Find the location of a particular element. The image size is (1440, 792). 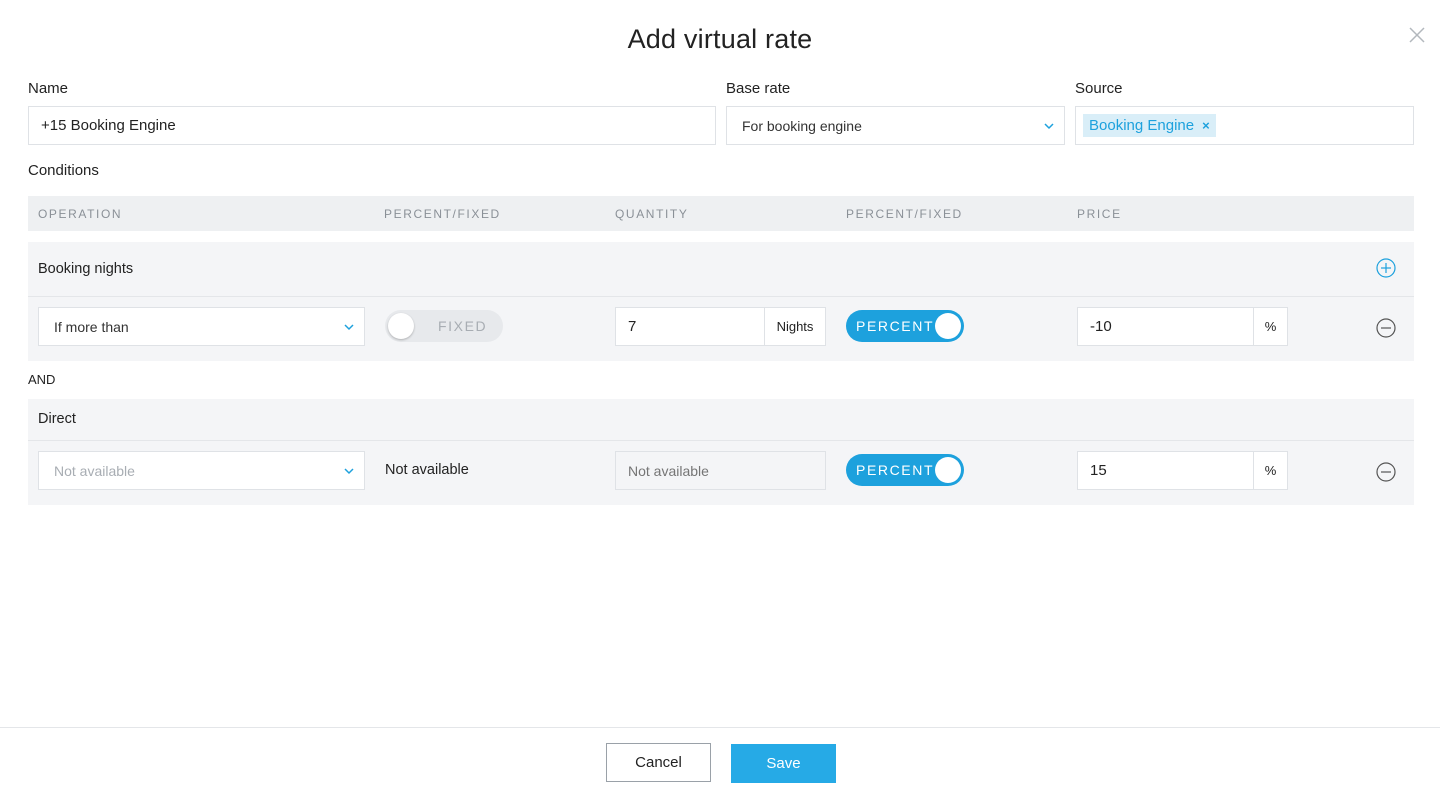

operation-selected-value: If more than is located at coordinates (91, 326).